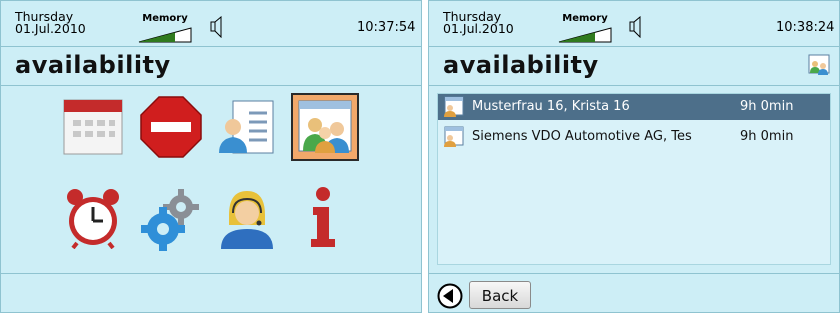  Describe the element at coordinates (582, 136) in the screenshot. I see `contact-name: Siemens VDO Automotive AG, Tes` at that location.